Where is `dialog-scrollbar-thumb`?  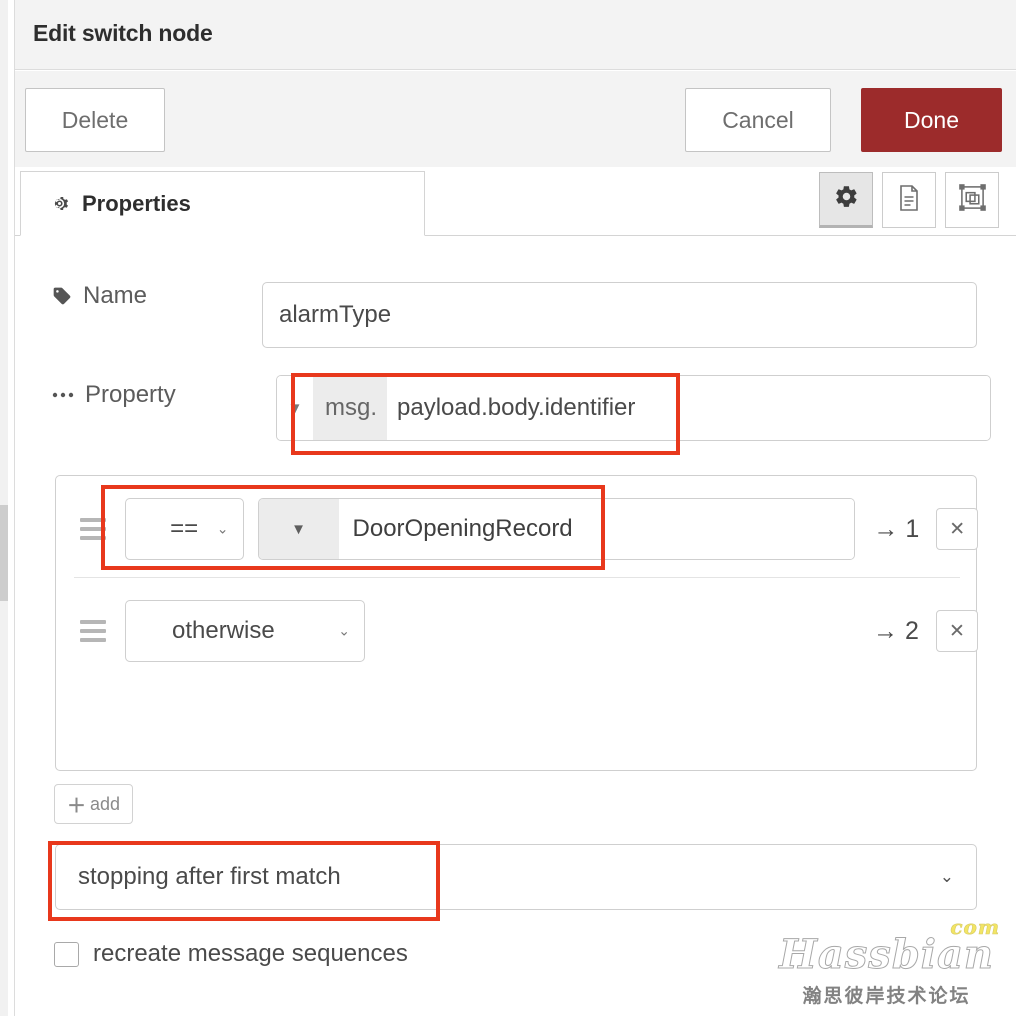
dialog-scrollbar-thumb is located at coordinates (4, 553).